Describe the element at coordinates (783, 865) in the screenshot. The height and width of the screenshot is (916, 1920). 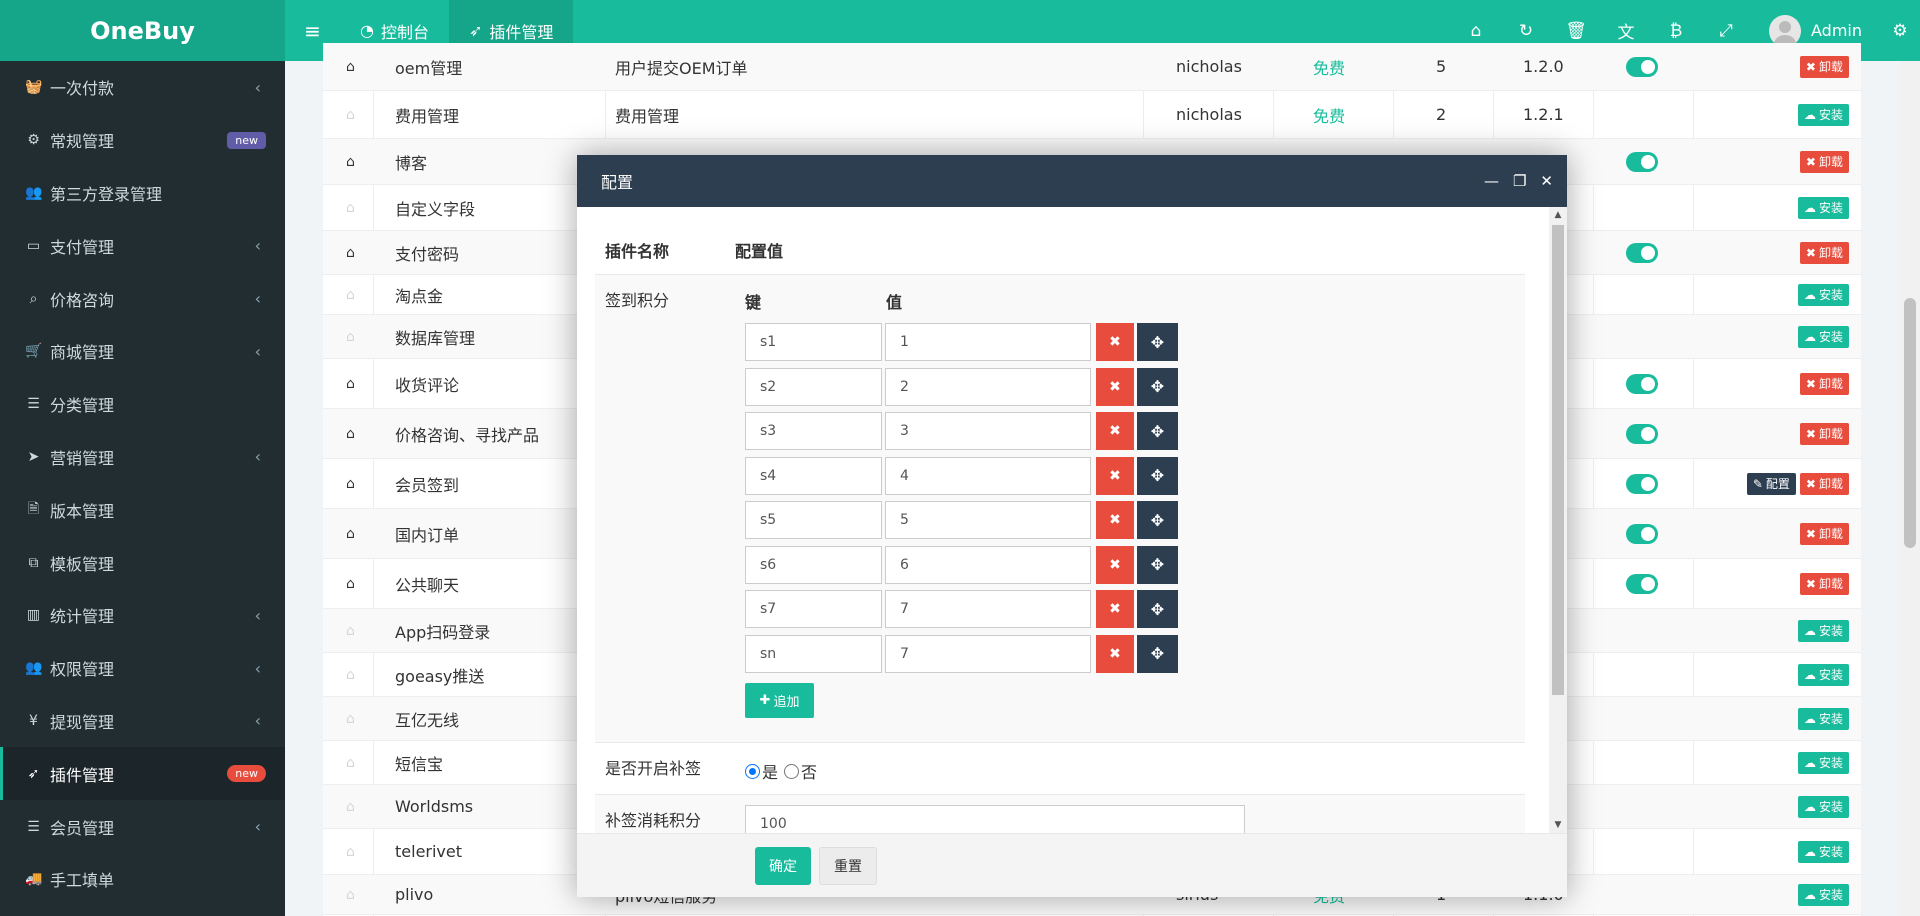
I see `confirm-button: 确定` at that location.